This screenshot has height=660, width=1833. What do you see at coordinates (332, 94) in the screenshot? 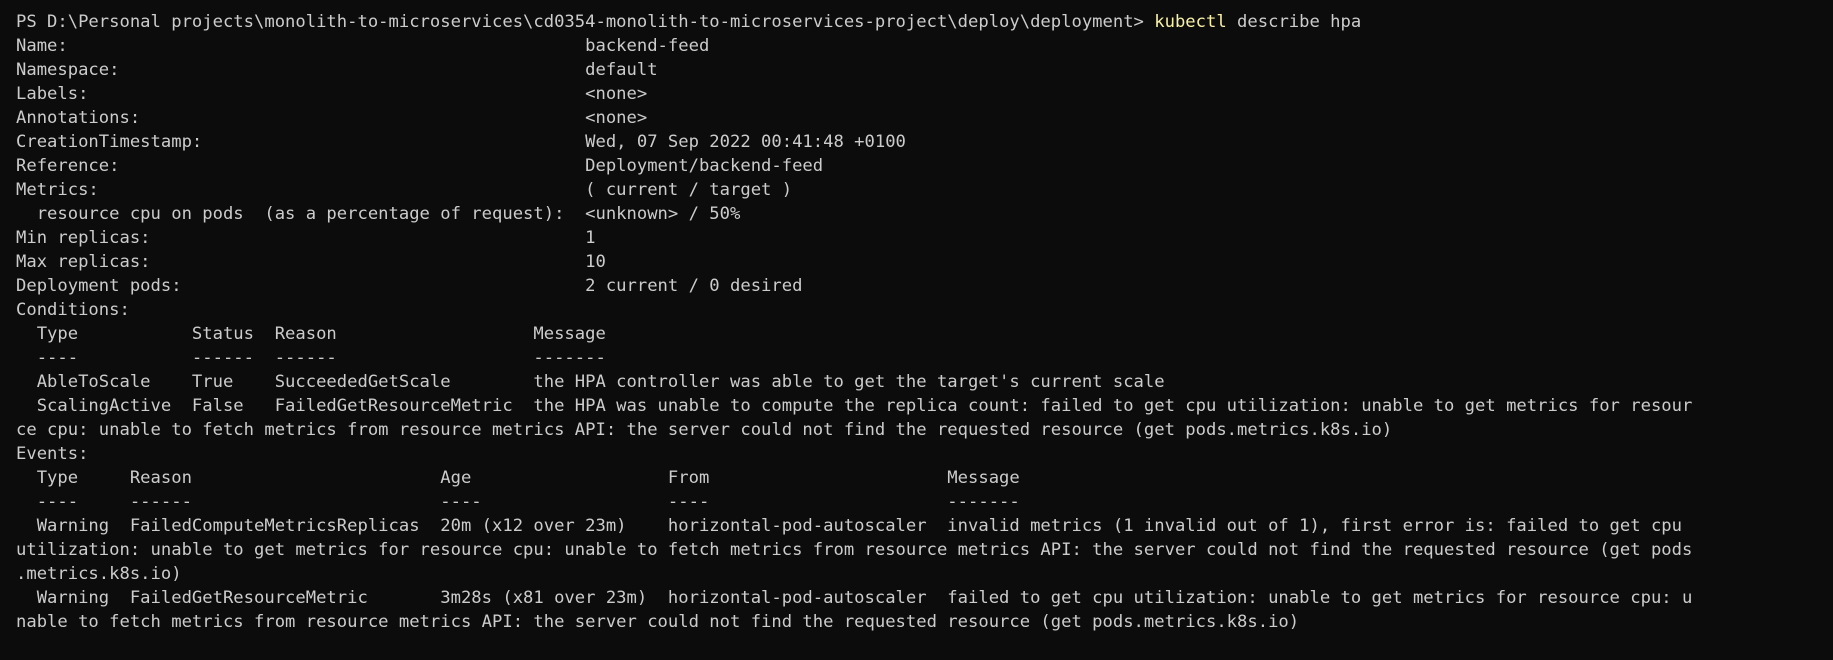
I see `output-line: Labels: <none>` at bounding box center [332, 94].